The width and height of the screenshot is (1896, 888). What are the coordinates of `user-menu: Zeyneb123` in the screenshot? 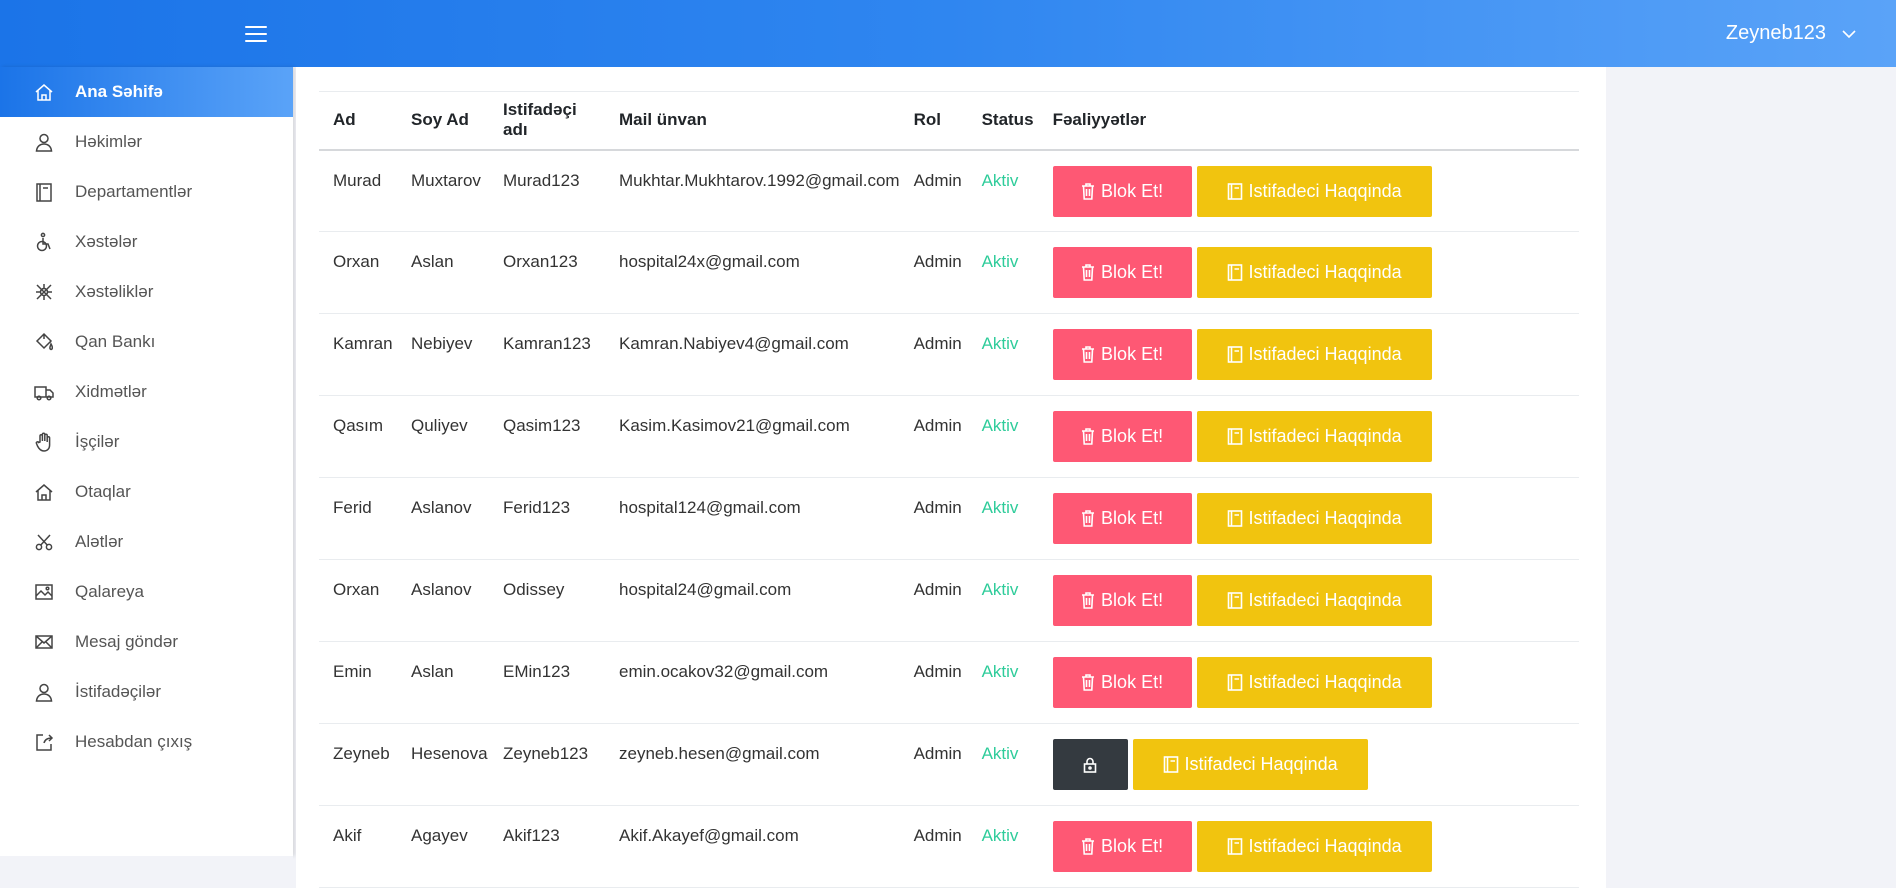 It's located at (1791, 33).